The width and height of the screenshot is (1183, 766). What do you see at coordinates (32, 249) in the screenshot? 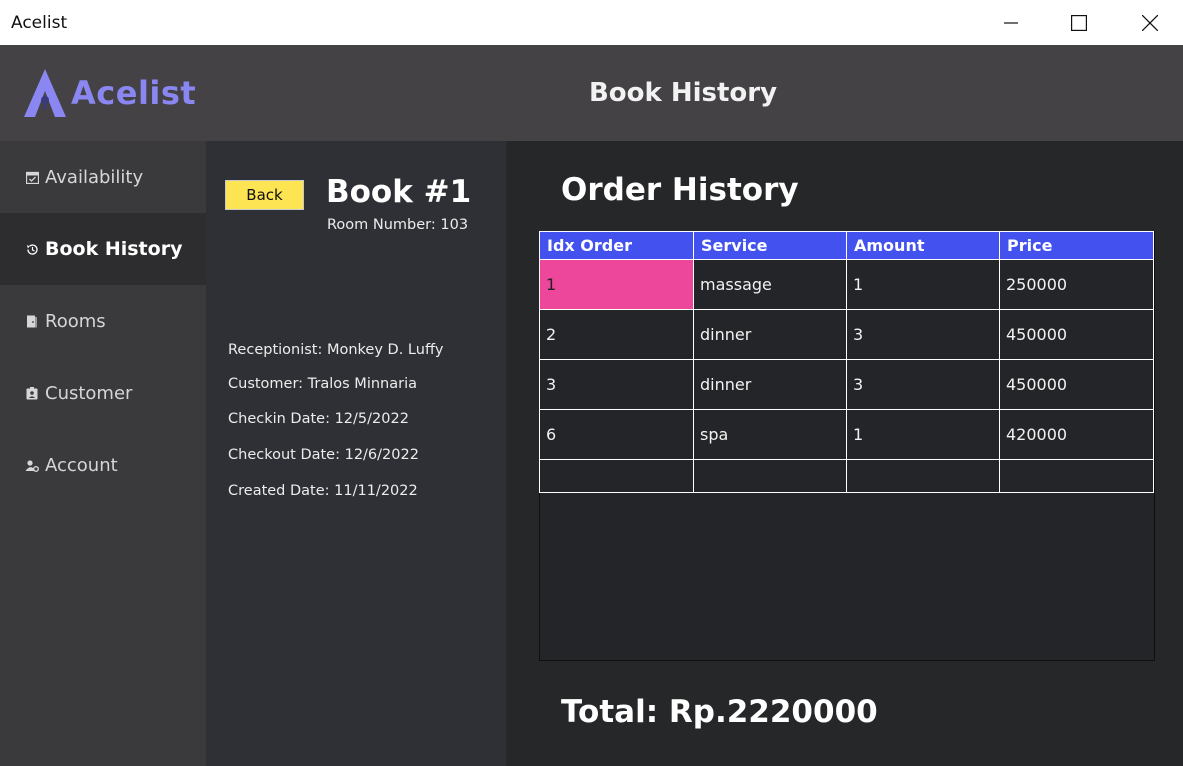
I see `history-icon` at bounding box center [32, 249].